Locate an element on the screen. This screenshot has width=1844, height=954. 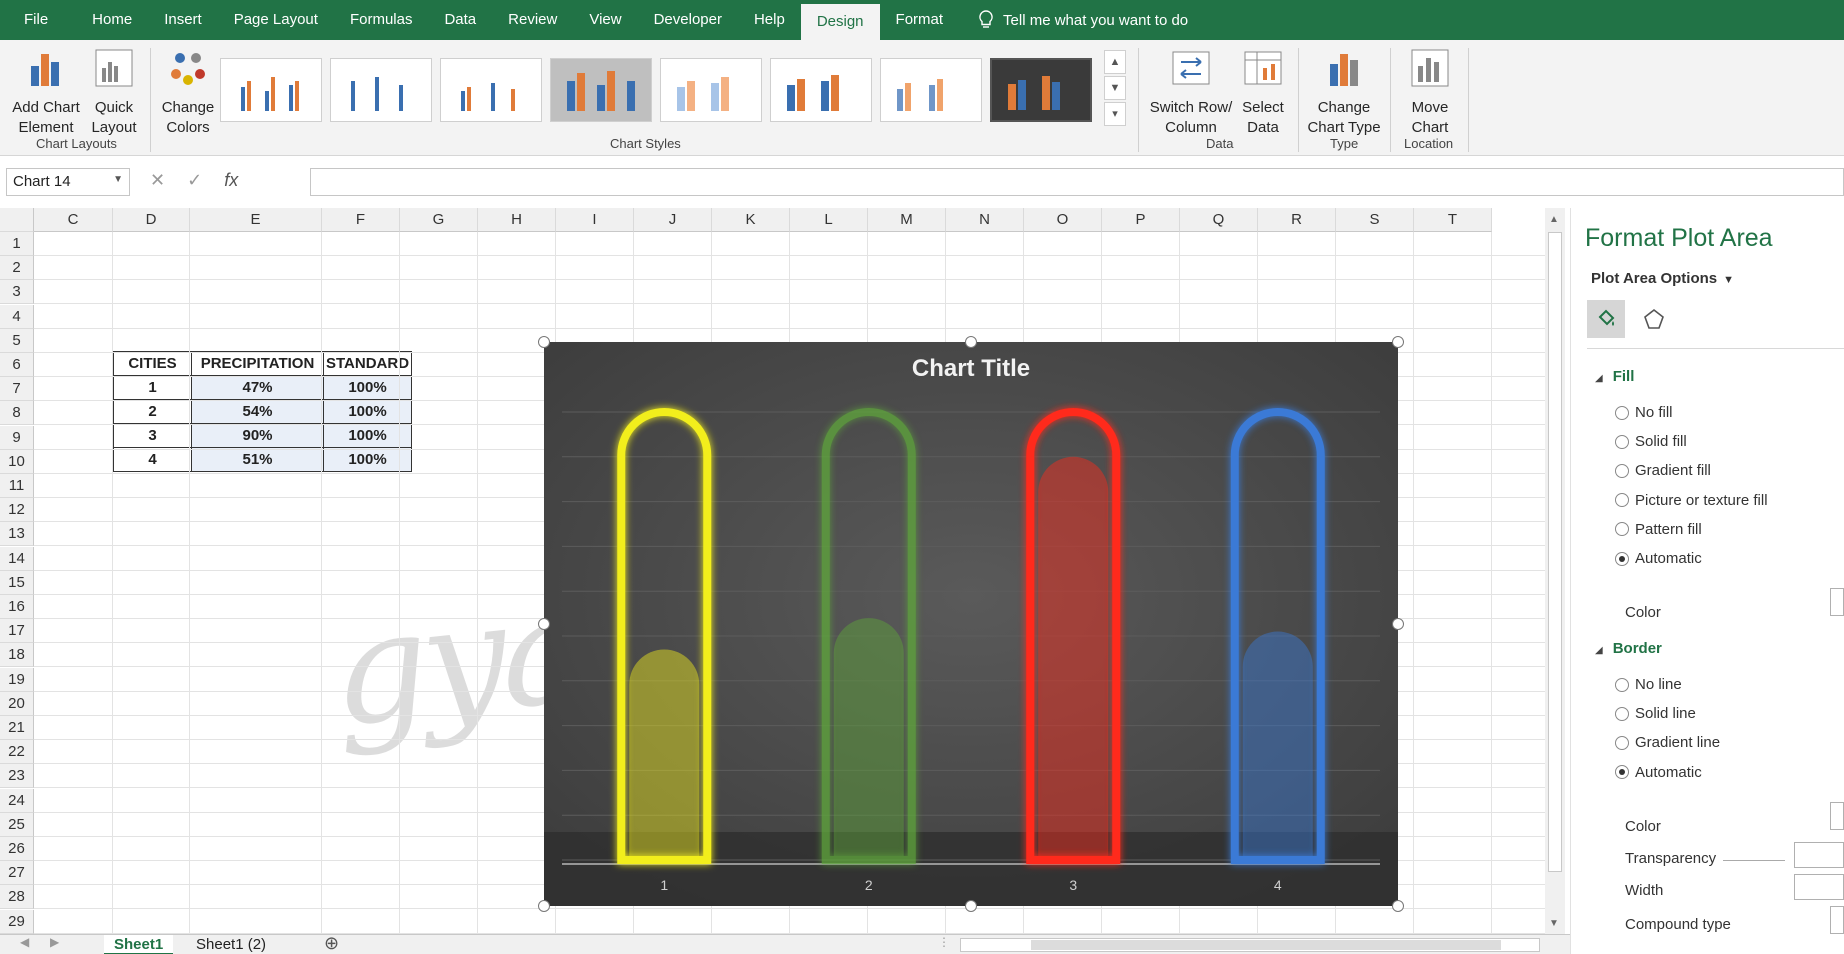
horizontal-scrollbar is located at coordinates (1250, 945).